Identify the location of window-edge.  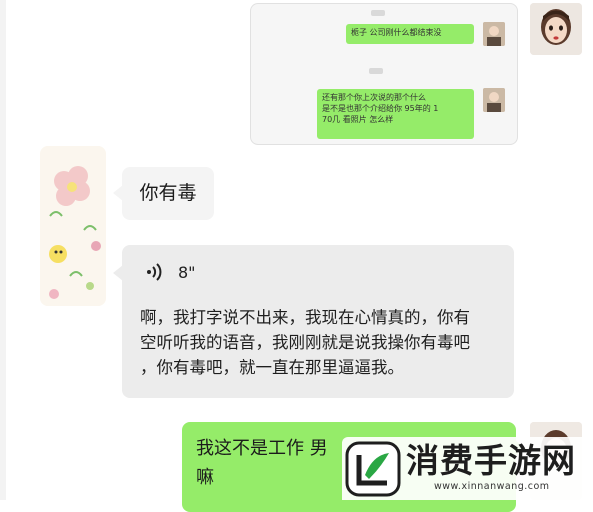
(3, 250).